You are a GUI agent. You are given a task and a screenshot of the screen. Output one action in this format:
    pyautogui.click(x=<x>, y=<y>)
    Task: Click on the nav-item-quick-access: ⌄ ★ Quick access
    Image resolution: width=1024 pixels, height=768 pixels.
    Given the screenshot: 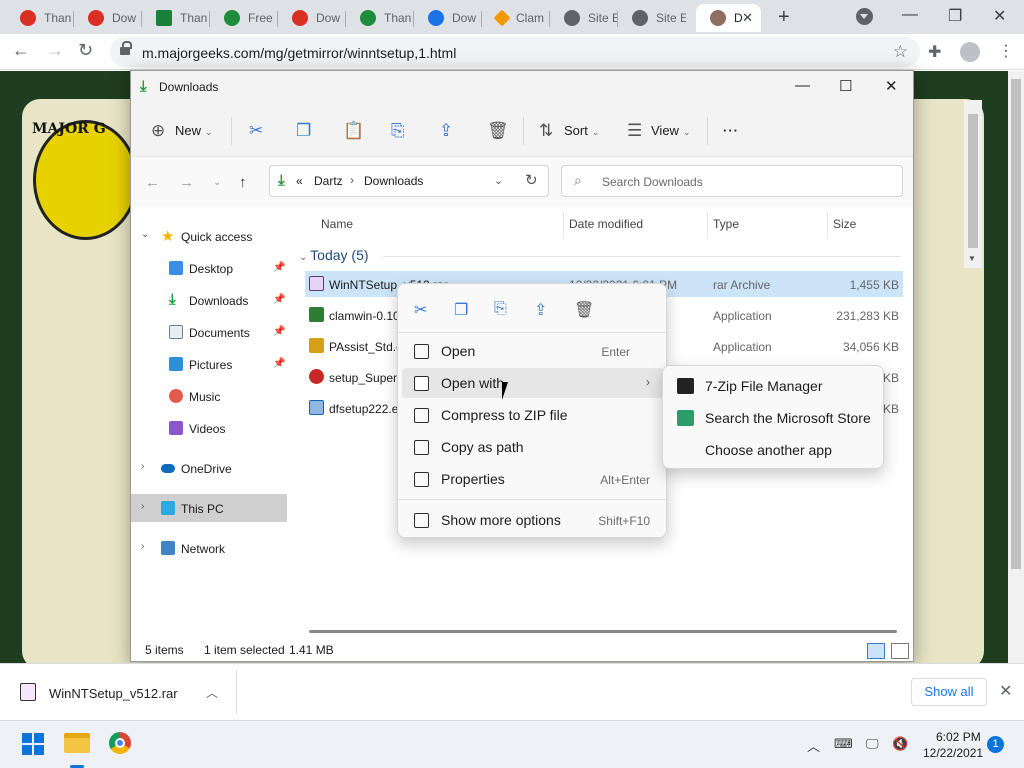 What is the action you would take?
    pyautogui.click(x=209, y=236)
    